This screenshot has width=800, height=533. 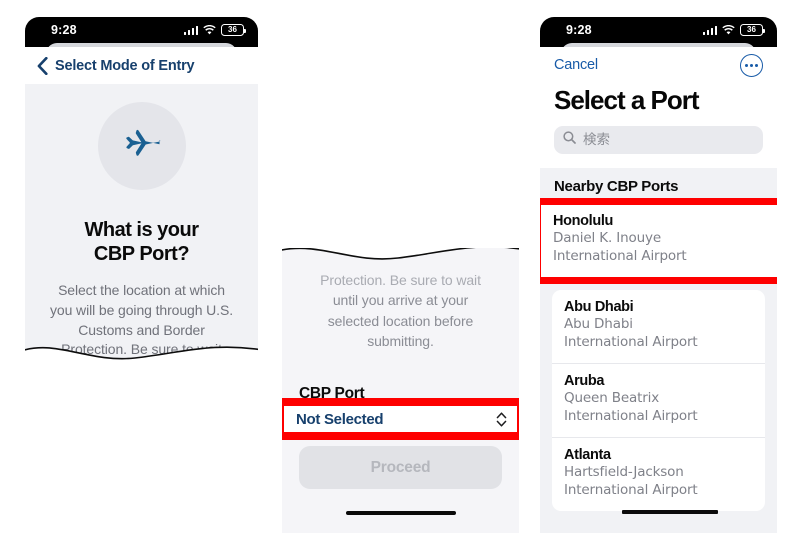 What do you see at coordinates (584, 380) in the screenshot?
I see `port-name: Aruba` at bounding box center [584, 380].